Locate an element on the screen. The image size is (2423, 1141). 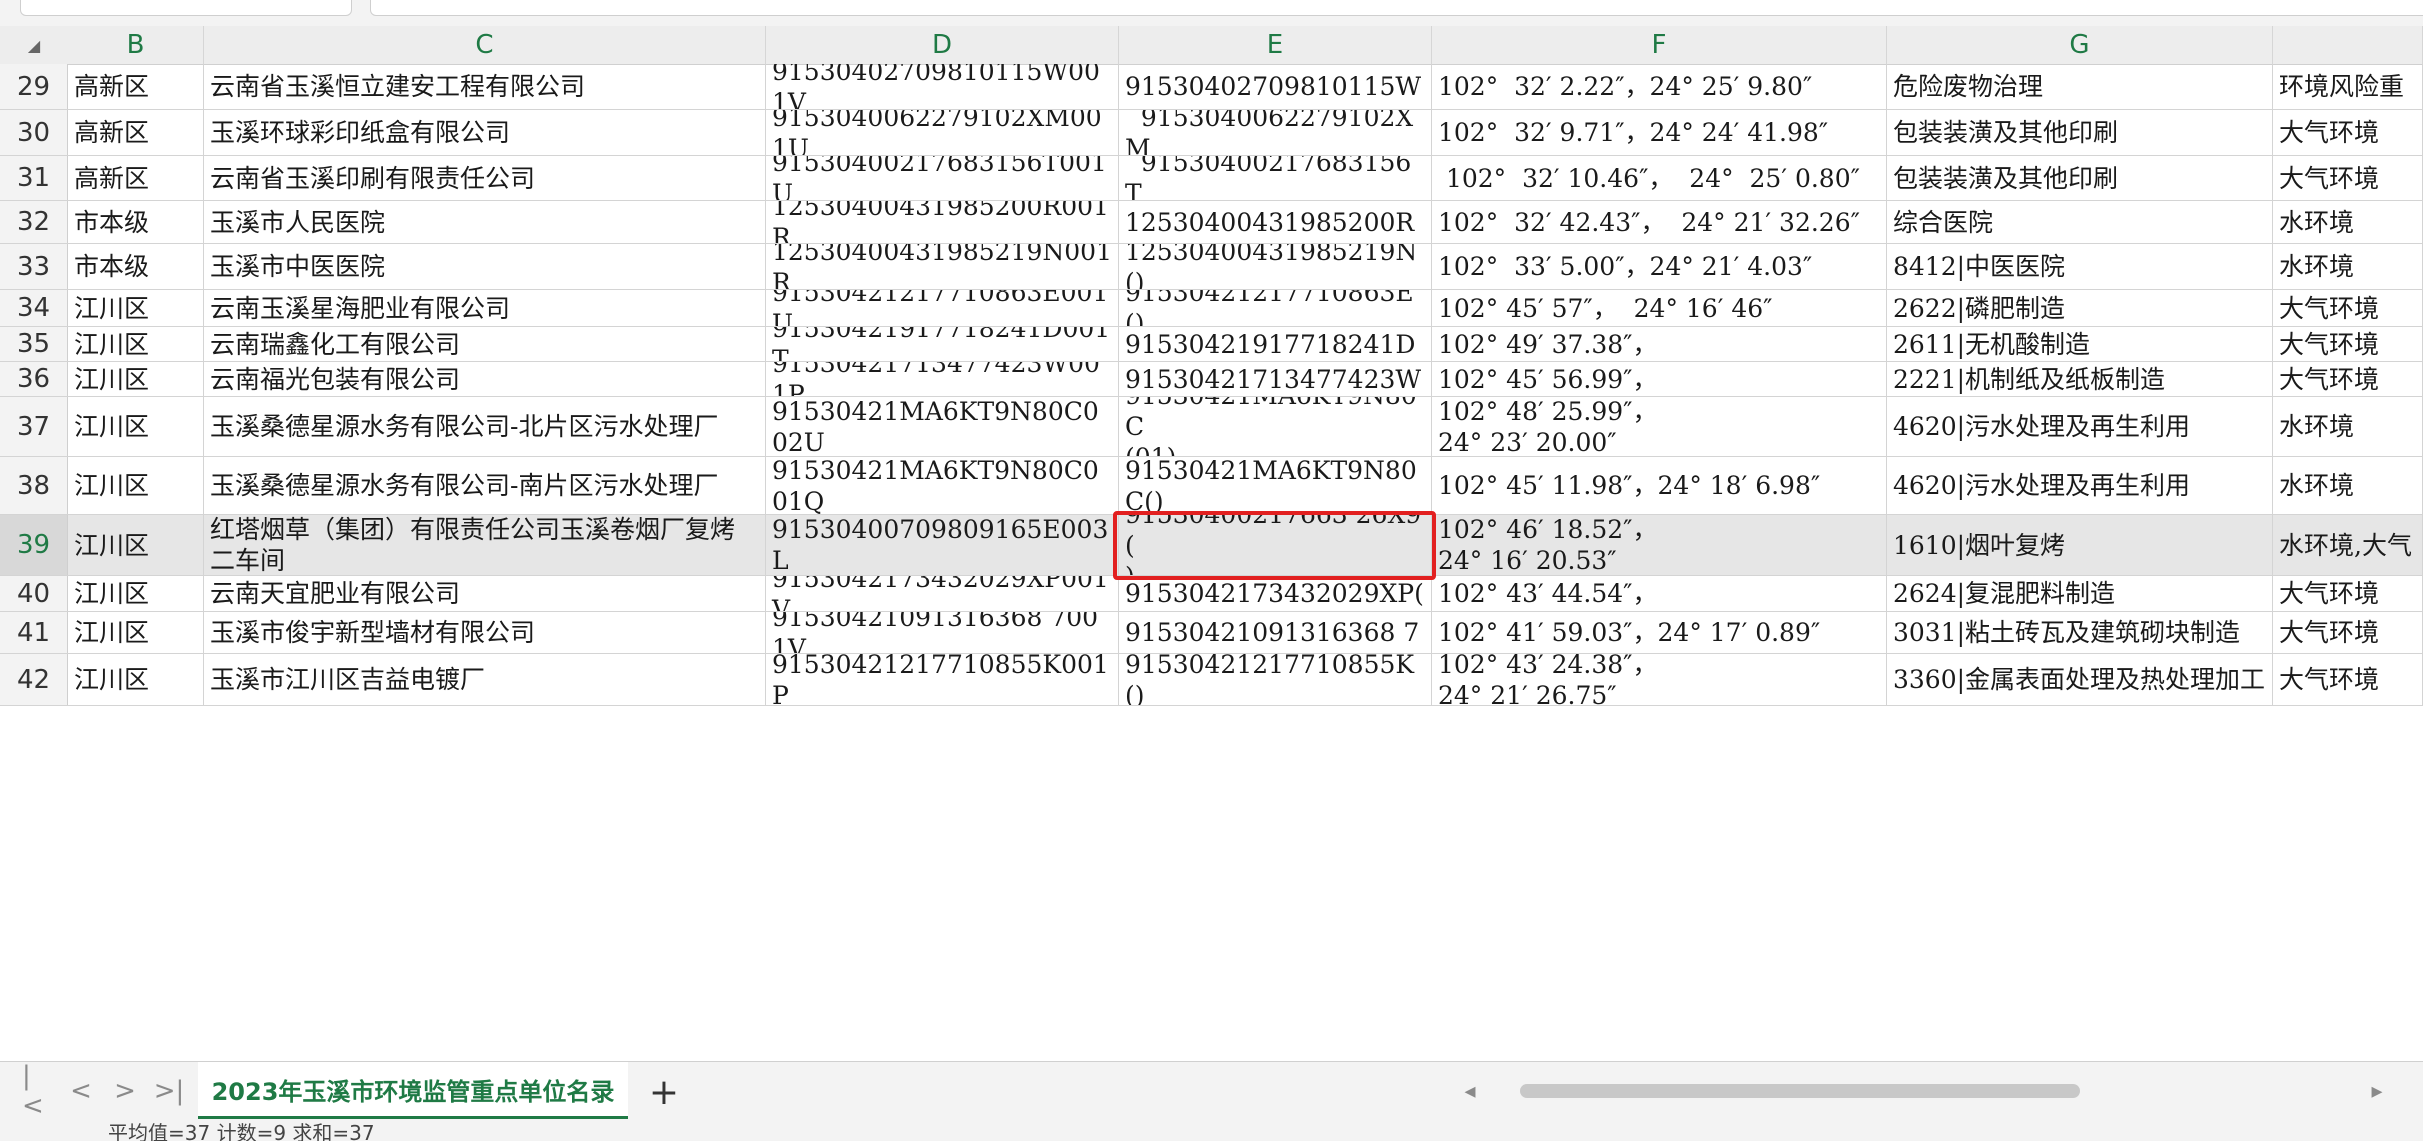
table-cell: 2221|机制纸及纸板制造 is located at coordinates (2080, 379).